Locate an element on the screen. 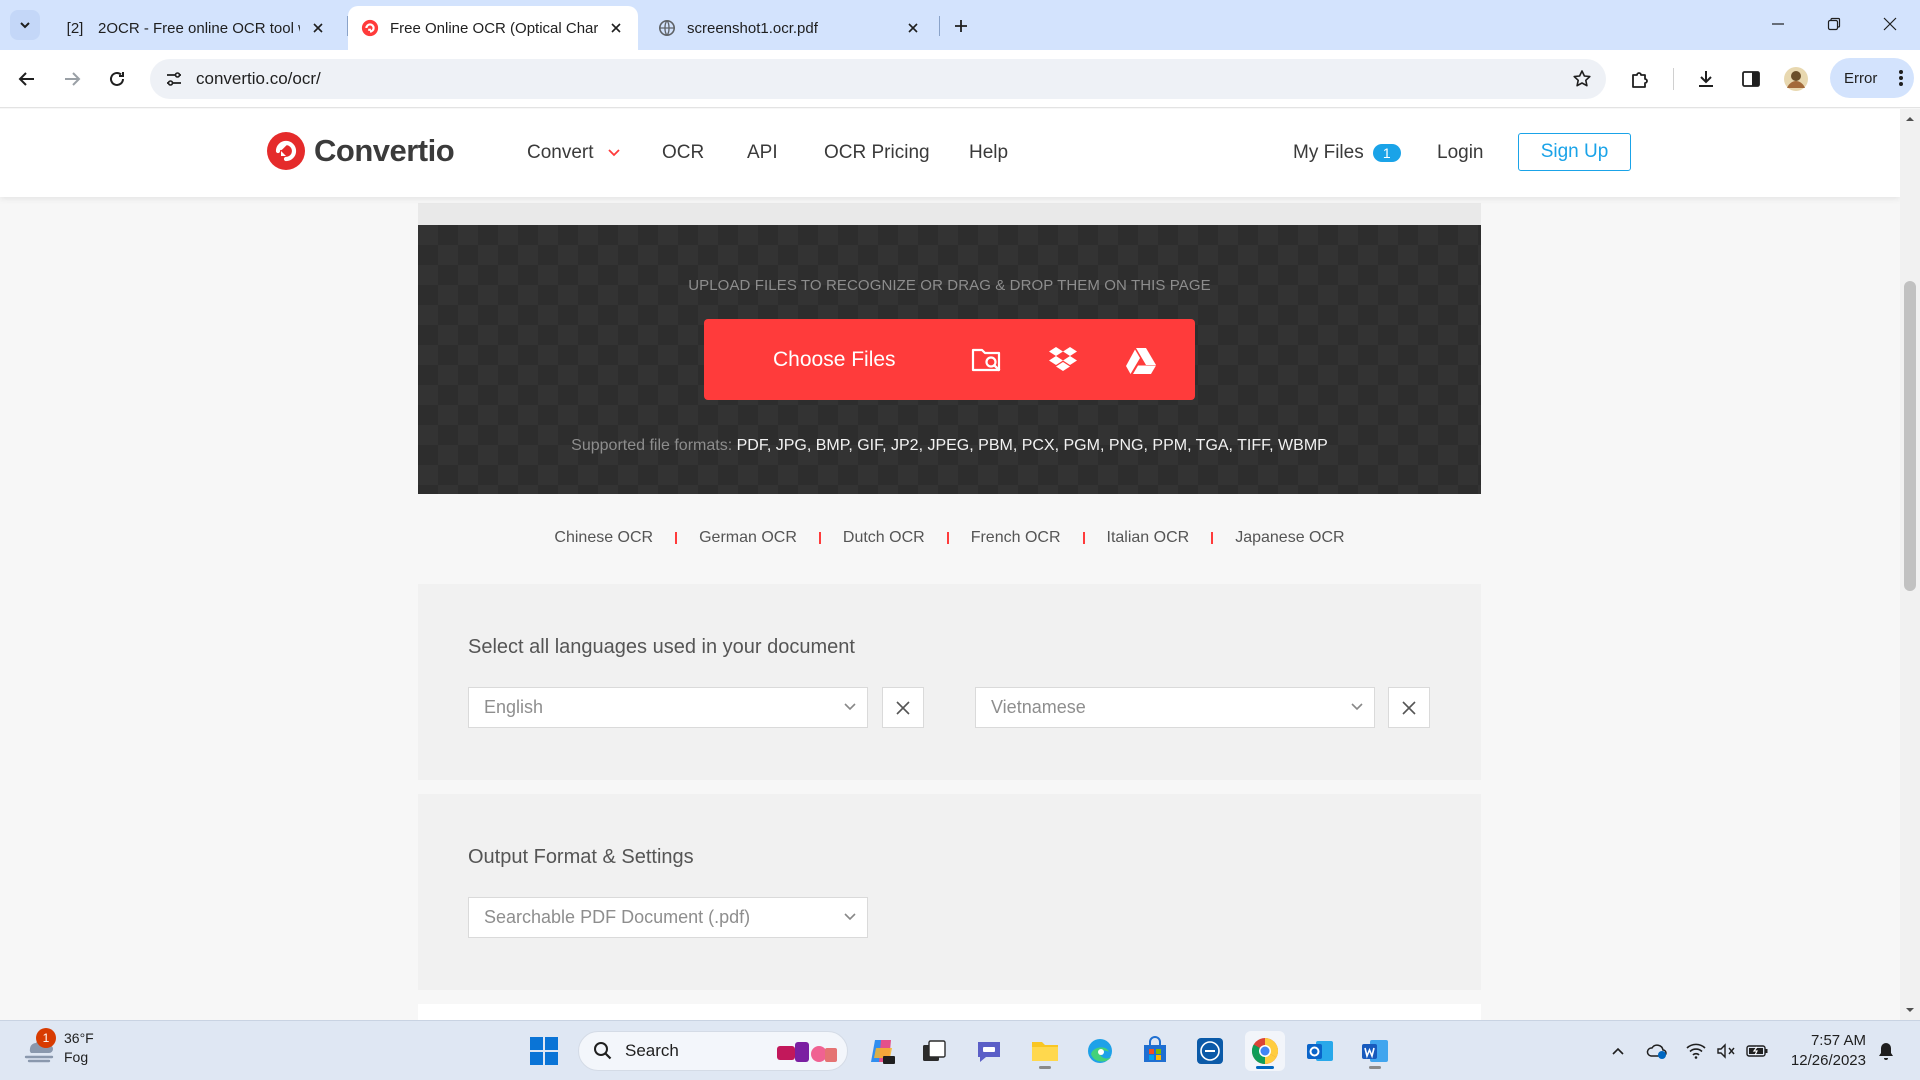  outlook-app is located at coordinates (1320, 1051).